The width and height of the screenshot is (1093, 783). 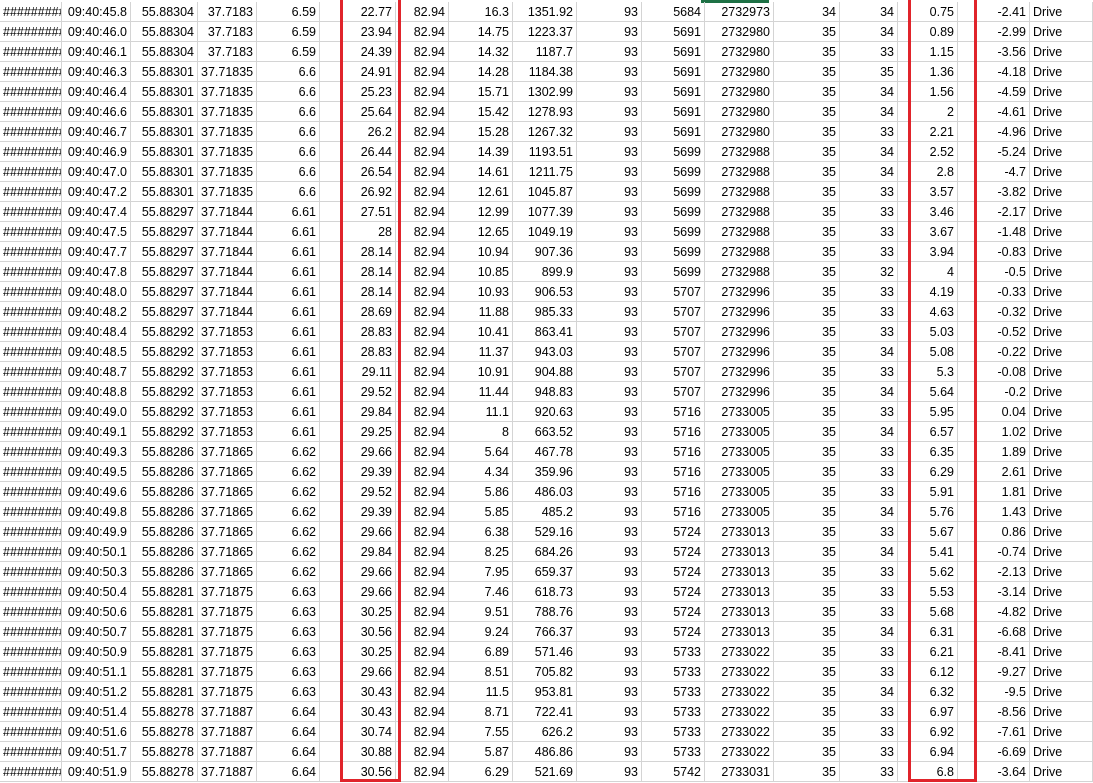 I want to click on cell-value-f: -3.82, so click(x=994, y=192).